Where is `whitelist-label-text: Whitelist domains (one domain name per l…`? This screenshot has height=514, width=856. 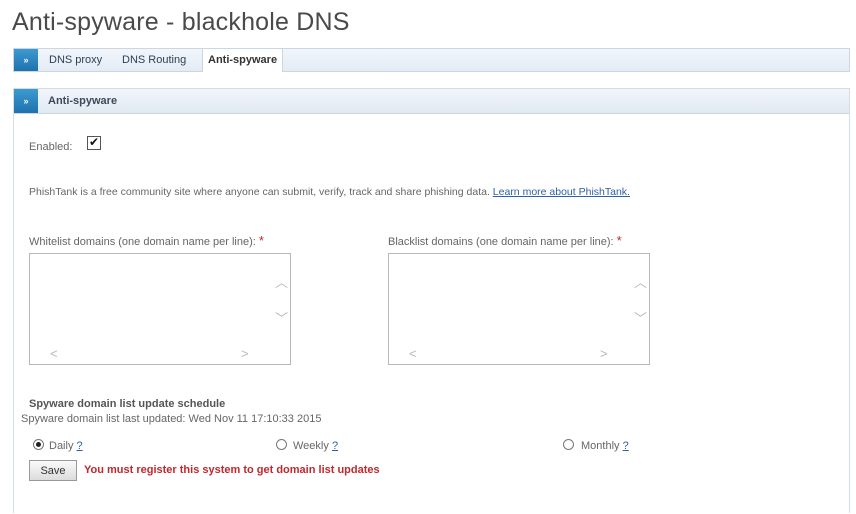 whitelist-label-text: Whitelist domains (one domain name per l… is located at coordinates (142, 242).